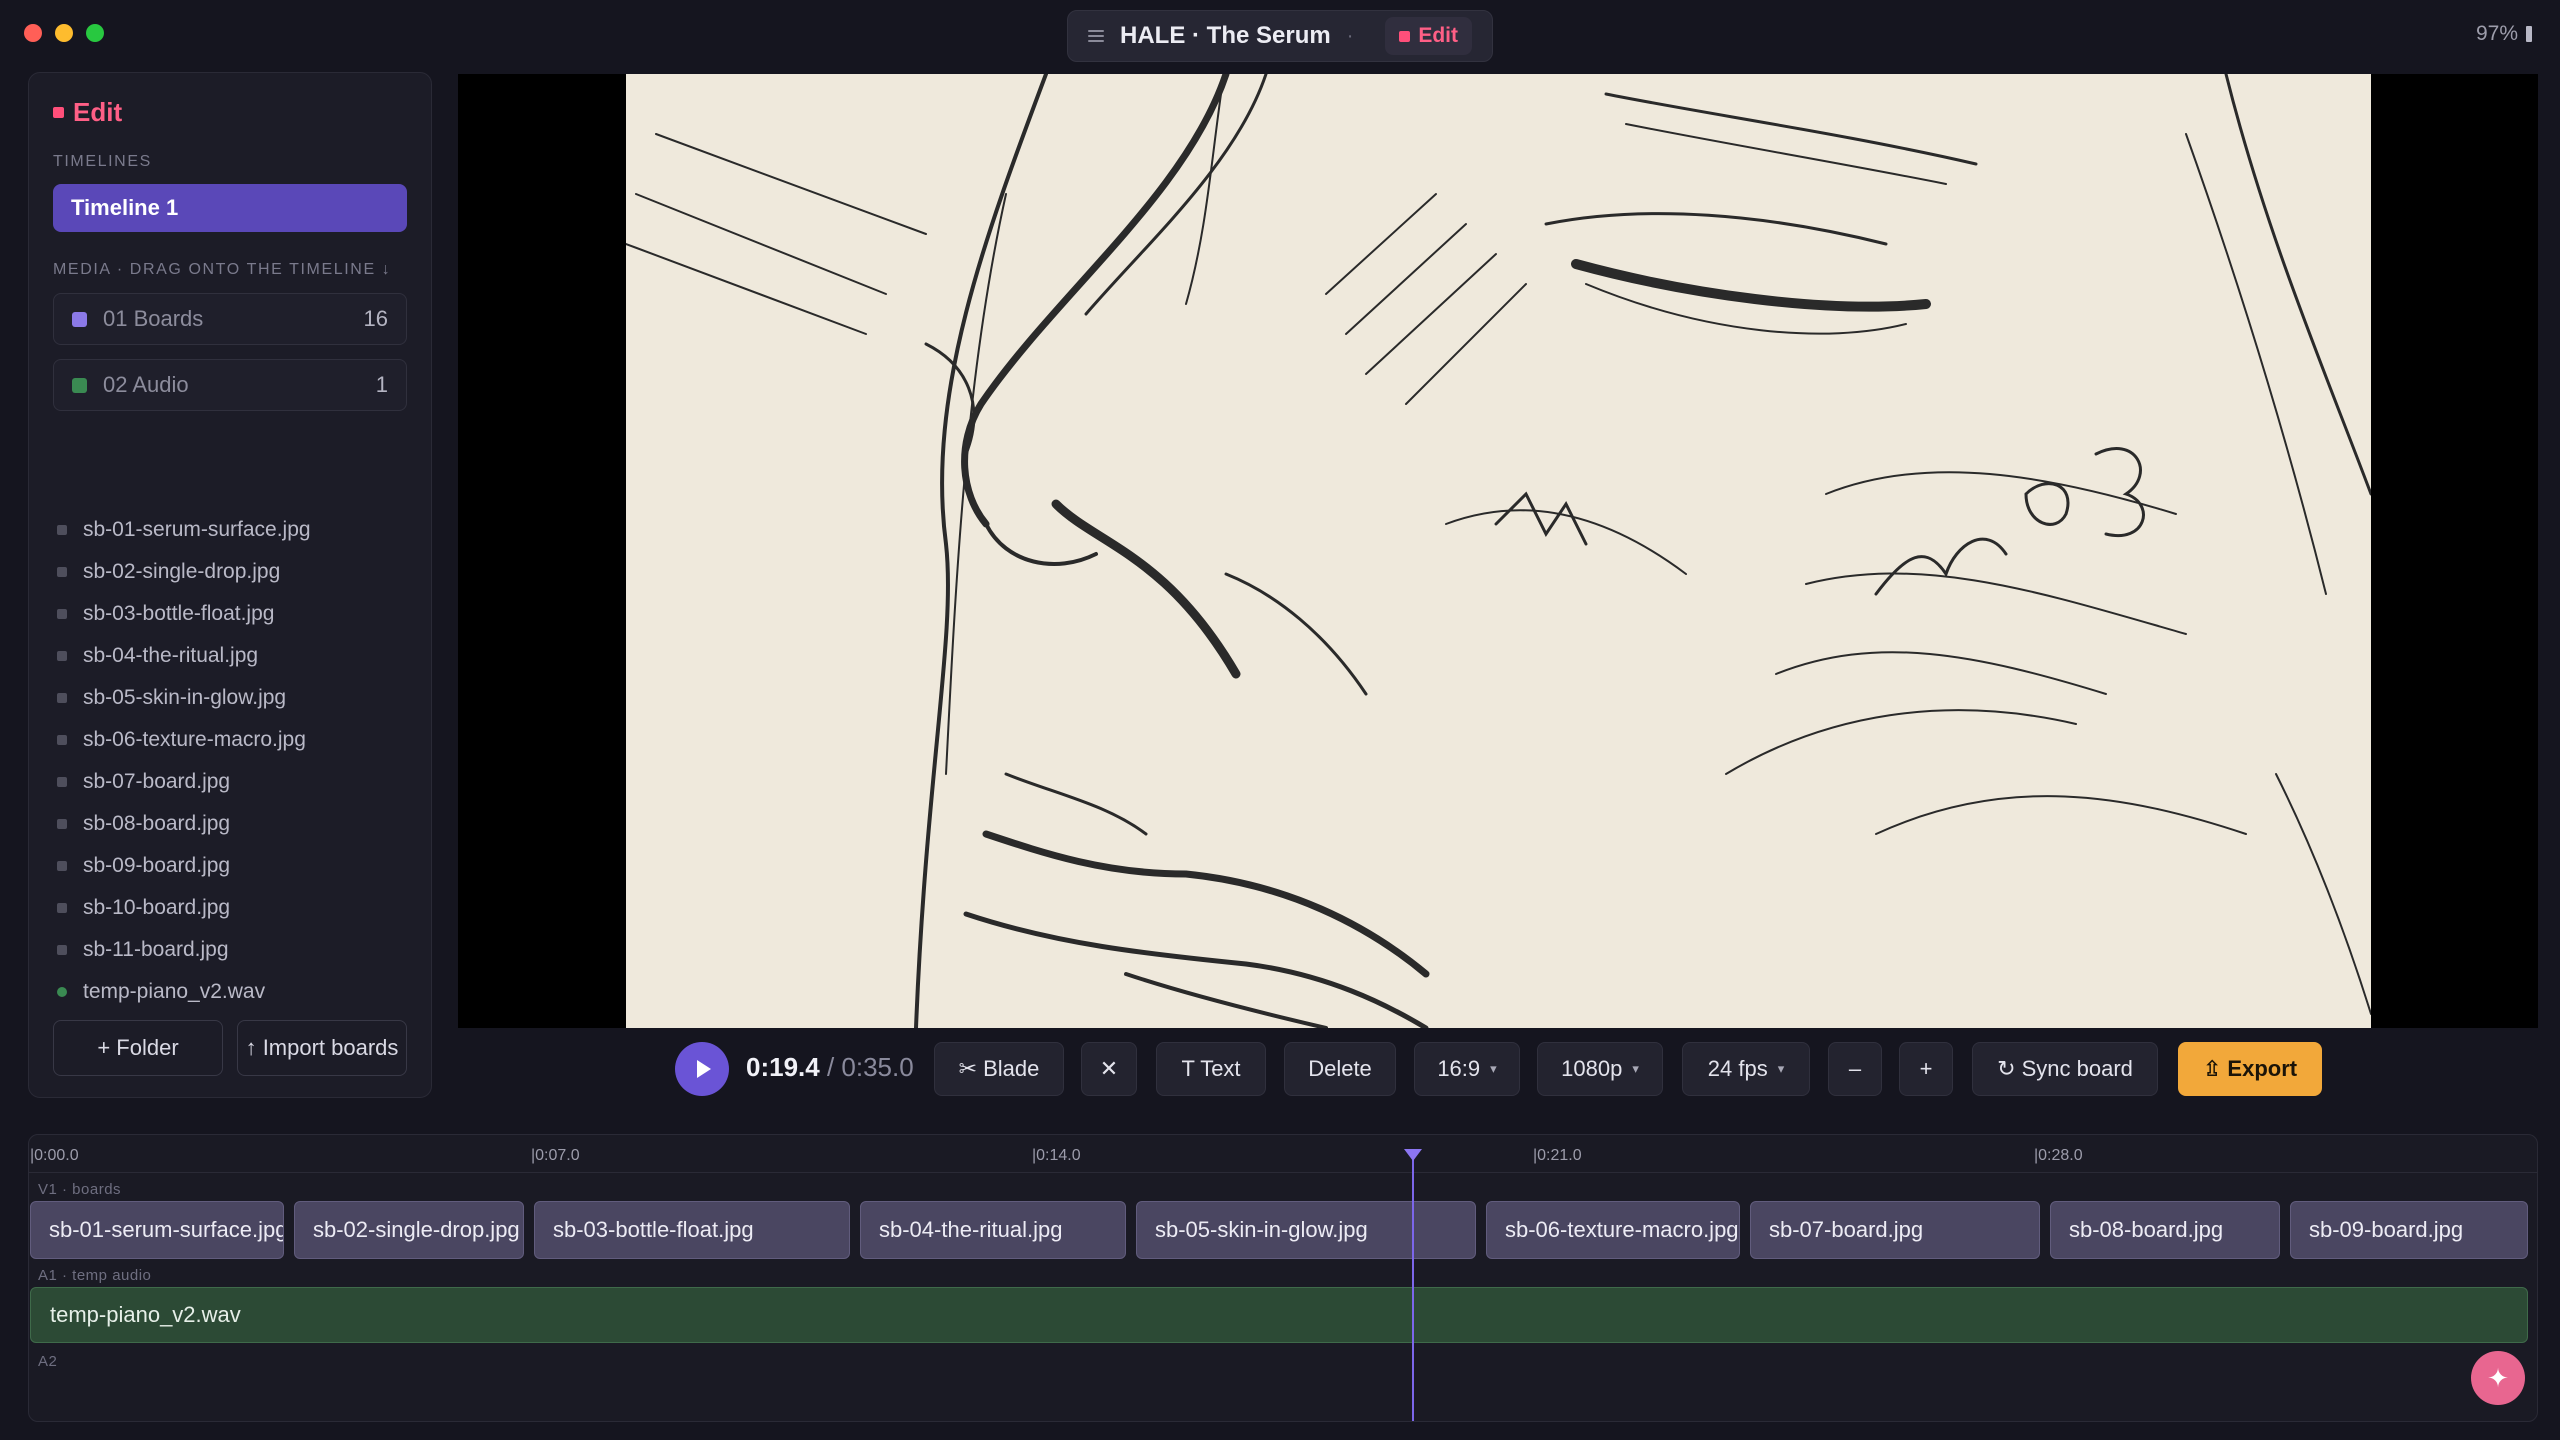 Image resolution: width=2560 pixels, height=1440 pixels. I want to click on folder-boards: 01 Boards 16, so click(230, 319).